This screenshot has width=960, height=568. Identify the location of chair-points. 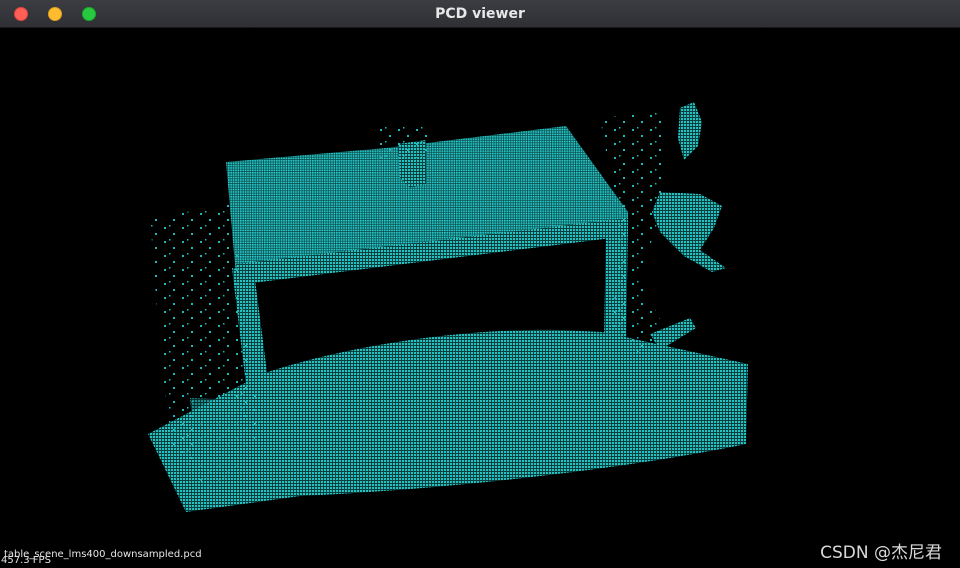
(689, 232).